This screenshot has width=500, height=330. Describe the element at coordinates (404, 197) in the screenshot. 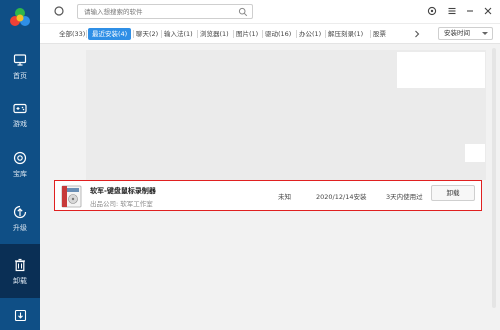

I see `app-usage: 3天内使用过` at that location.